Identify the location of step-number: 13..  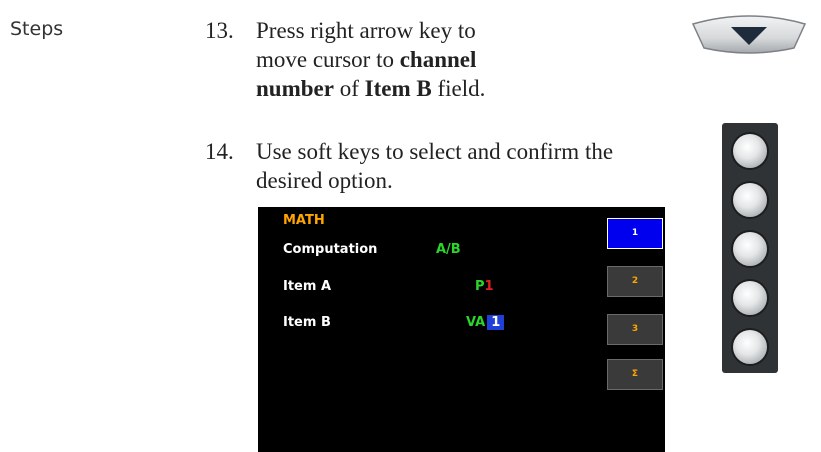
(219, 30).